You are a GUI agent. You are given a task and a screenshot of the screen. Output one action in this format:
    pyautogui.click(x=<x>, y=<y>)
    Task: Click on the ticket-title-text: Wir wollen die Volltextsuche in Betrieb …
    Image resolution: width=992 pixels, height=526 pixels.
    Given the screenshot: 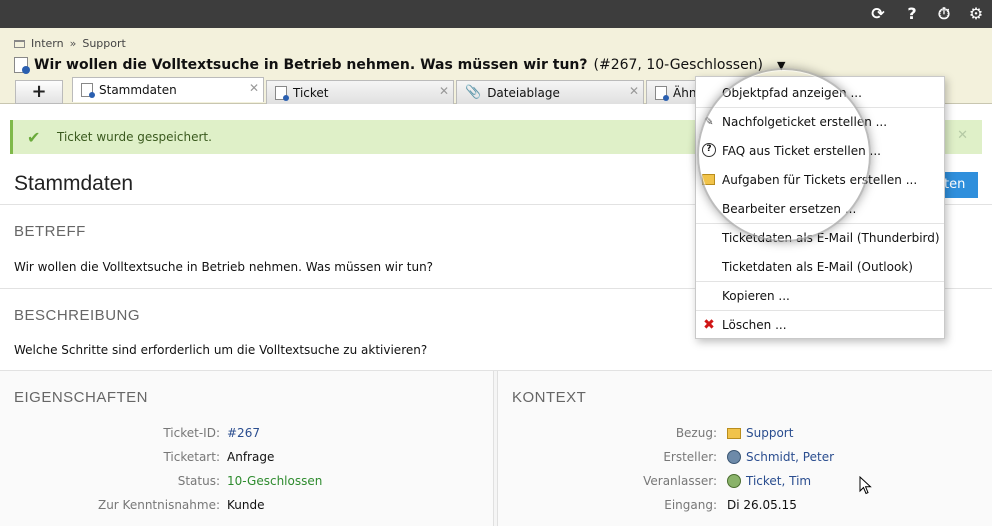 What is the action you would take?
    pyautogui.click(x=311, y=65)
    